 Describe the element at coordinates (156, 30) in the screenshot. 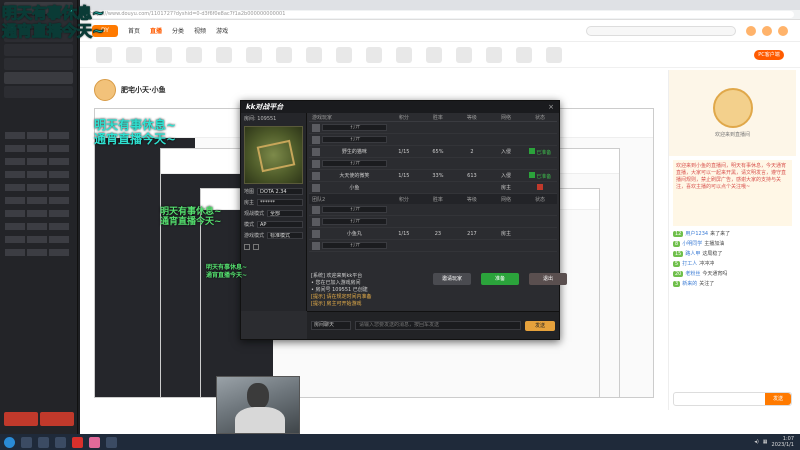

I see `nav-live: 直播` at that location.